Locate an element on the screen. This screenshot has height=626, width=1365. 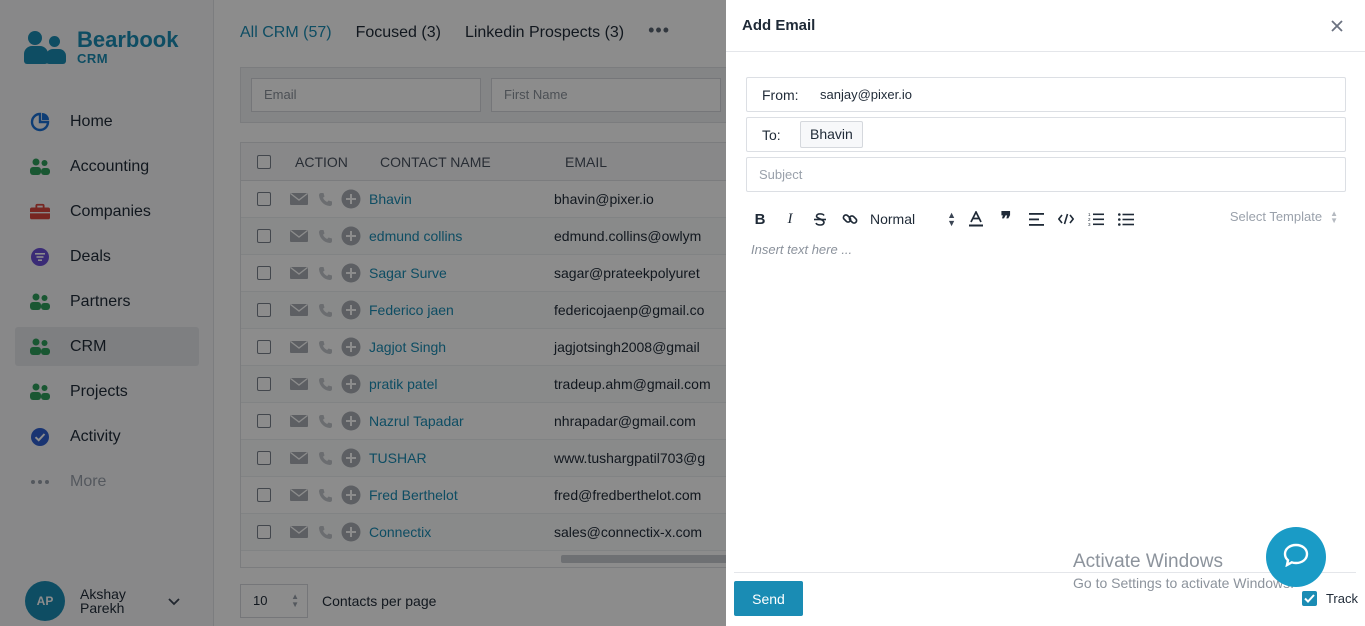
text-color-icon is located at coordinates (976, 219).